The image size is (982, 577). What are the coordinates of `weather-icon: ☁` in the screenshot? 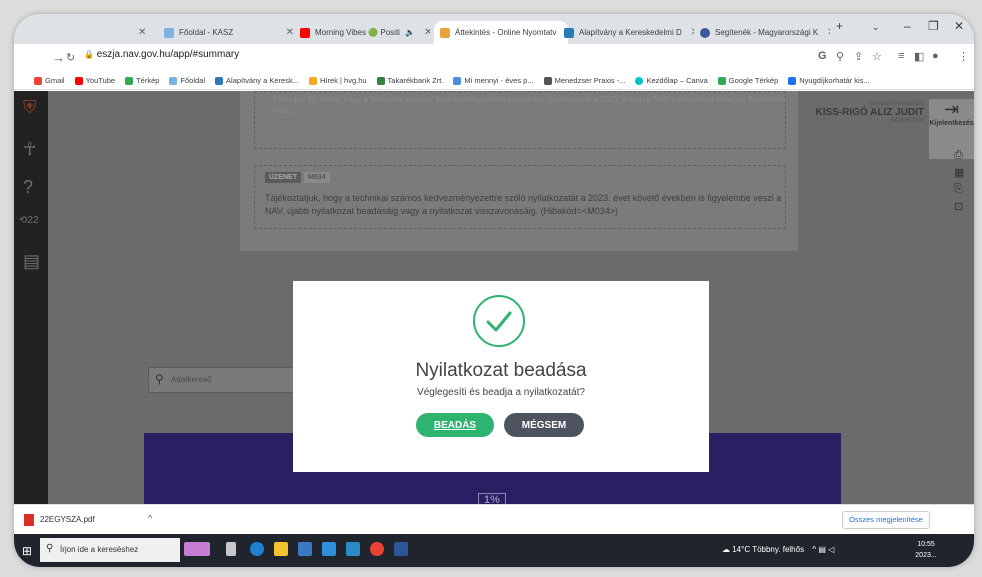 It's located at (726, 549).